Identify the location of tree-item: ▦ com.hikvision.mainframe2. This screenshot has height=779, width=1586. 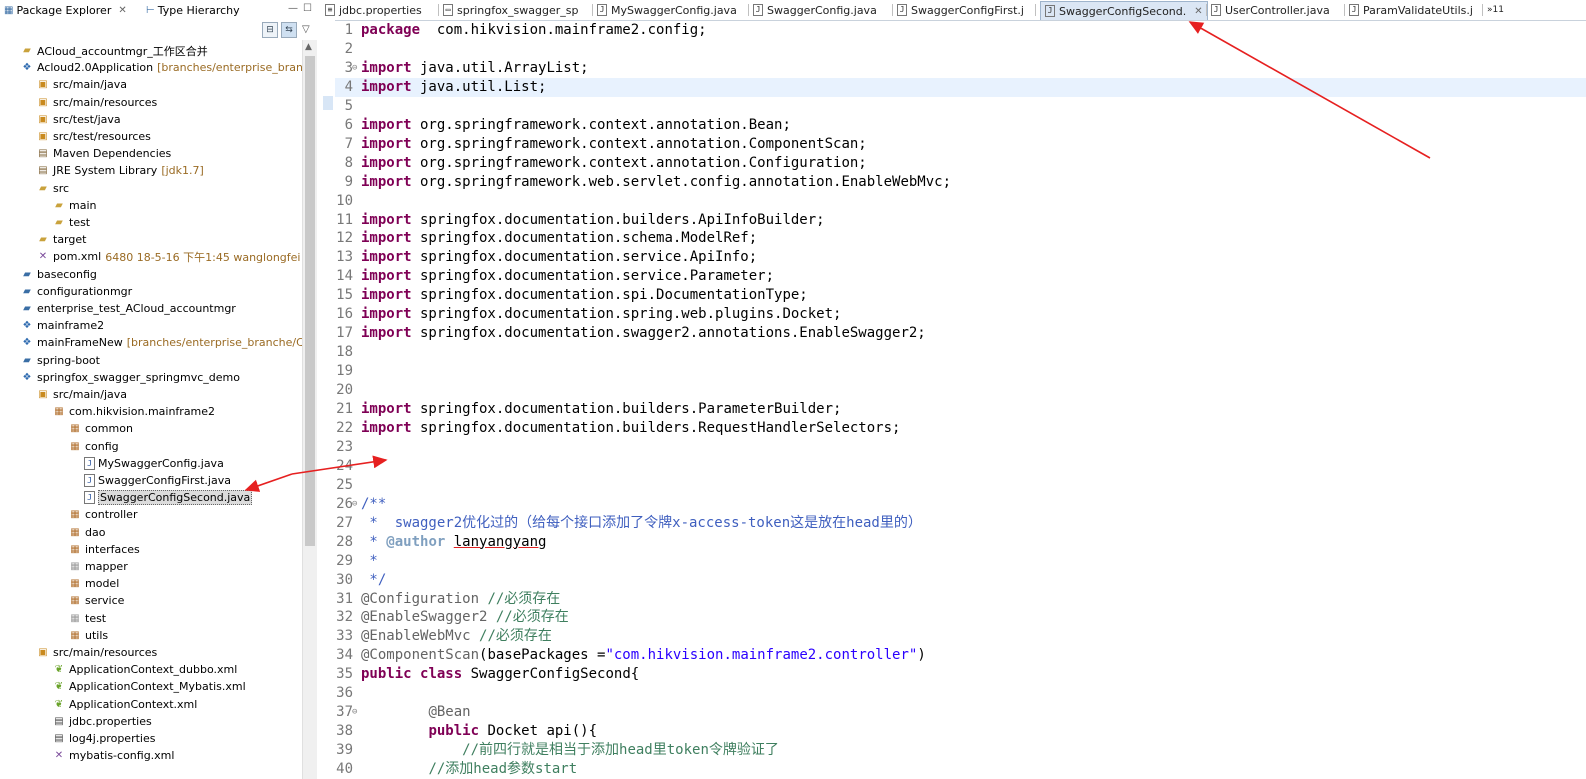
(133, 411).